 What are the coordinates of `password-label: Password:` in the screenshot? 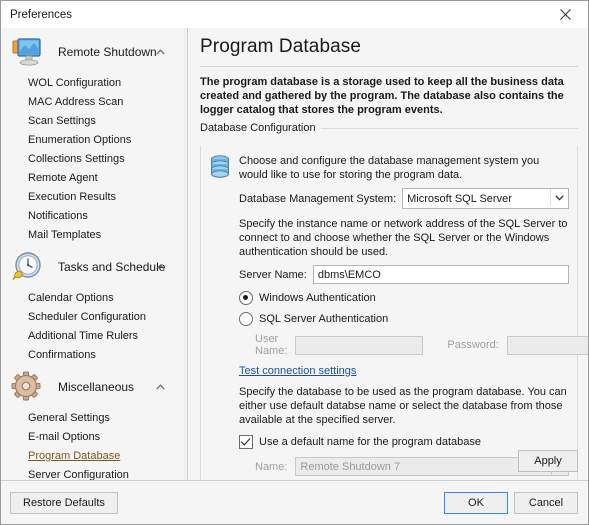 It's located at (473, 345).